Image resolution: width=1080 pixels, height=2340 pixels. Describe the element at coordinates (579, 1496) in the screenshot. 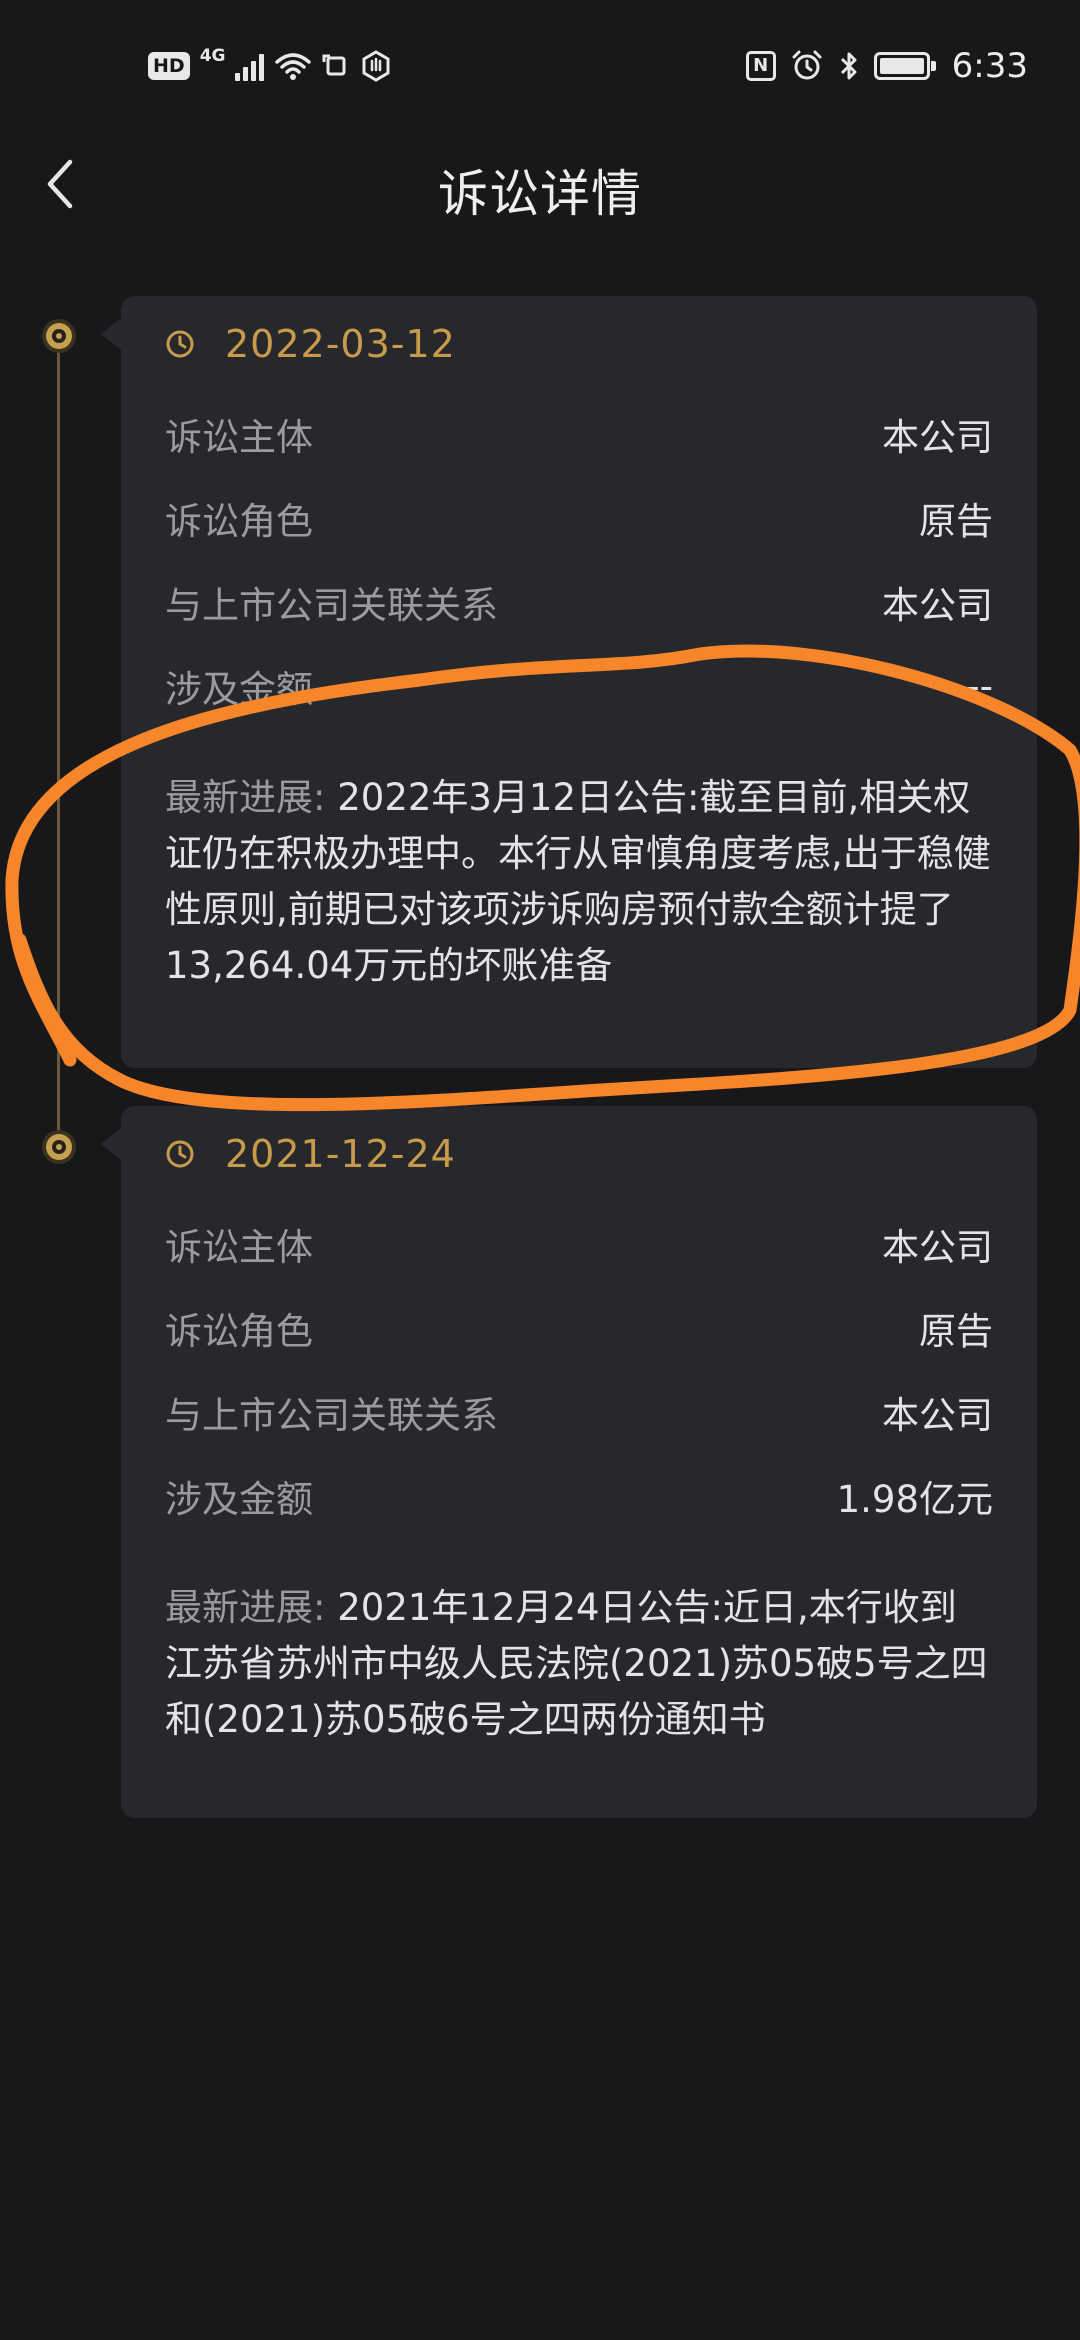

I see `detail-row: 涉及金额 1.98亿元` at that location.